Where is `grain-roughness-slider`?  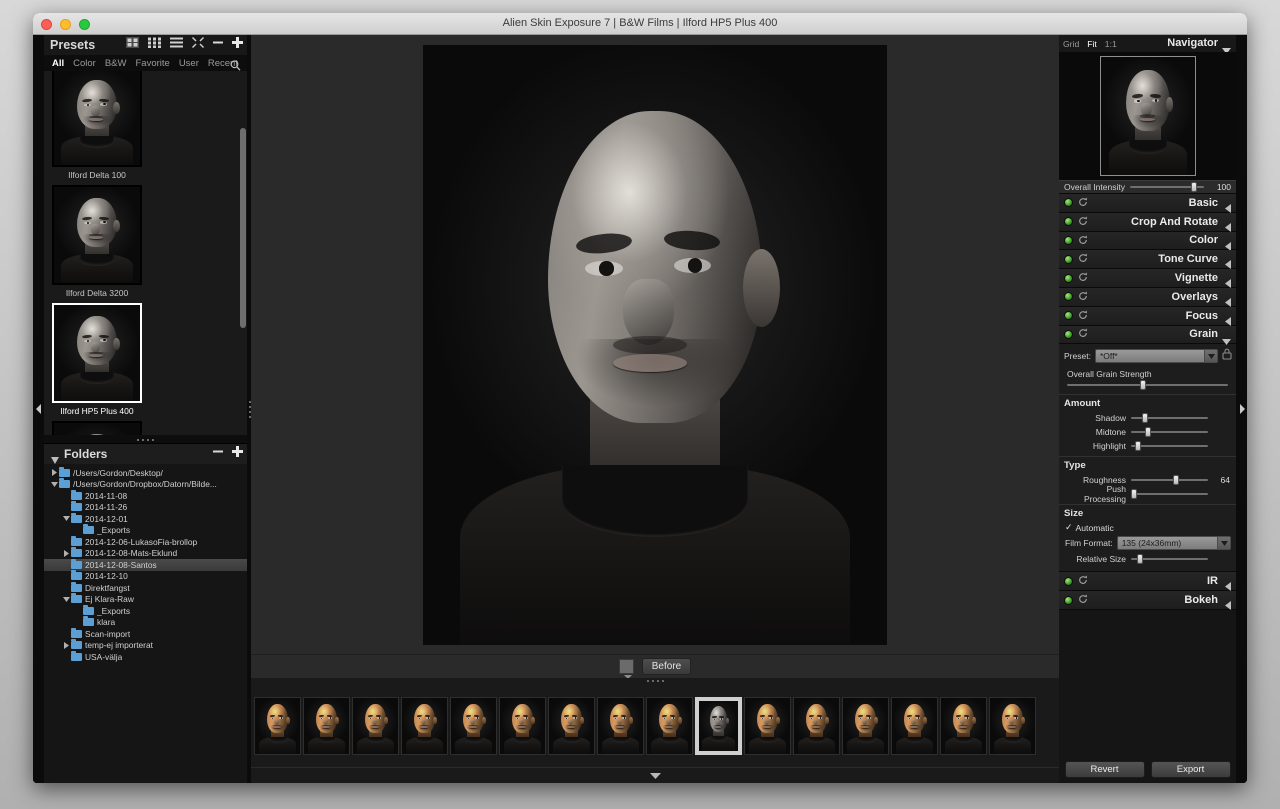 grain-roughness-slider is located at coordinates (1169, 480).